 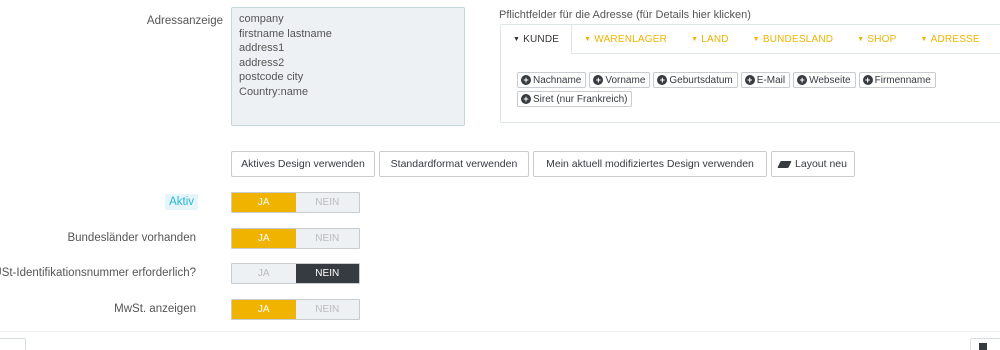 What do you see at coordinates (824, 80) in the screenshot?
I see `field-chip-webseite: + Webseite` at bounding box center [824, 80].